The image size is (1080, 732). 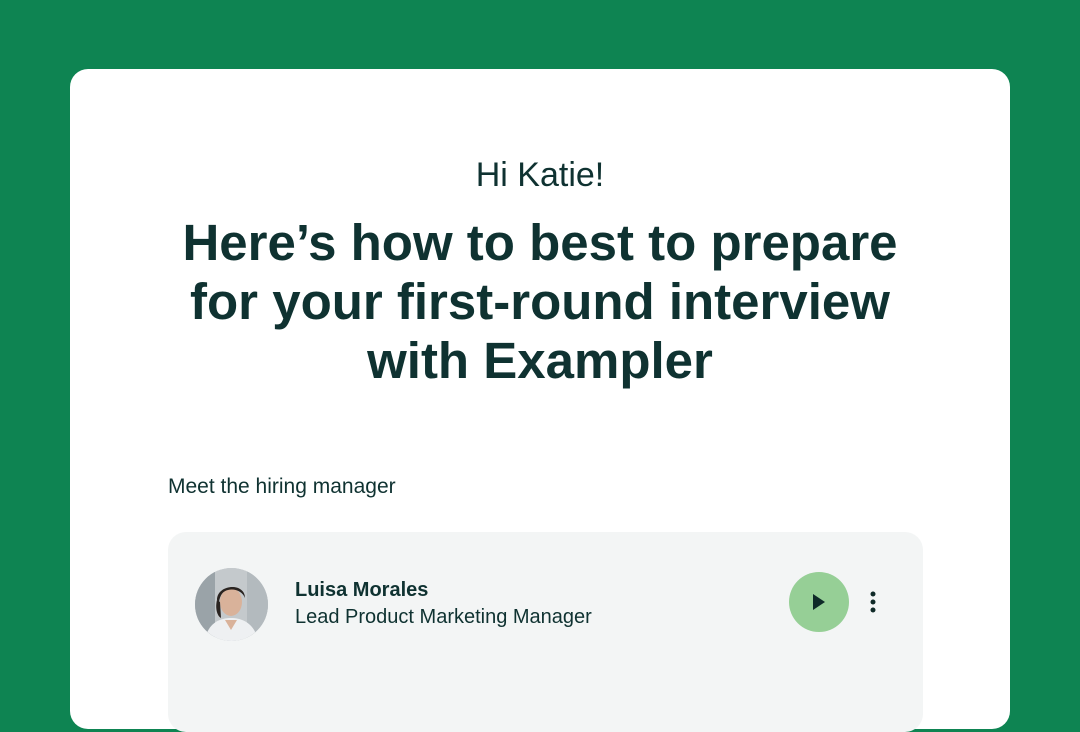 I want to click on more-options-button, so click(x=873, y=602).